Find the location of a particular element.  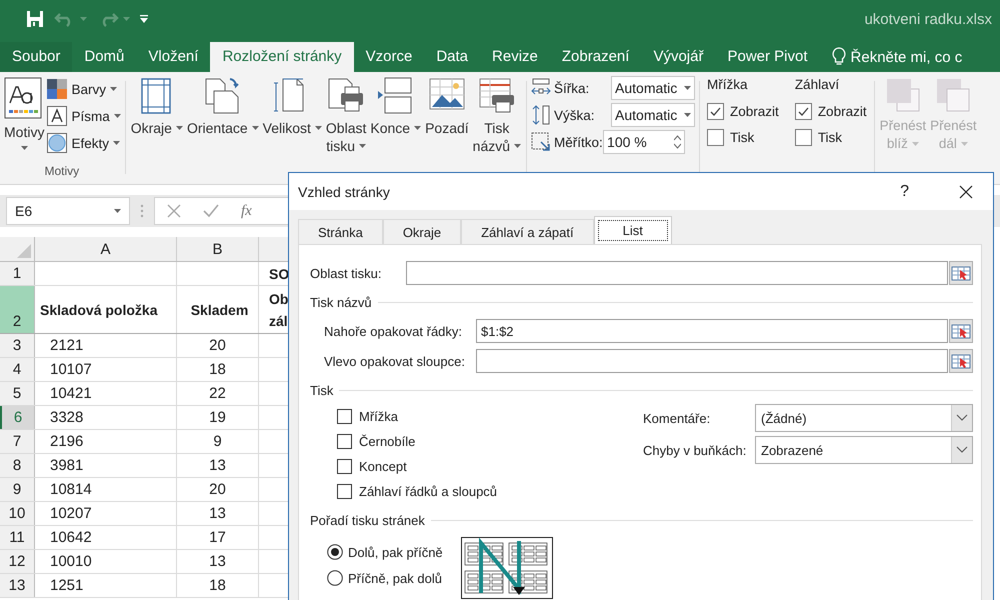

lightbulb-icon is located at coordinates (839, 57).